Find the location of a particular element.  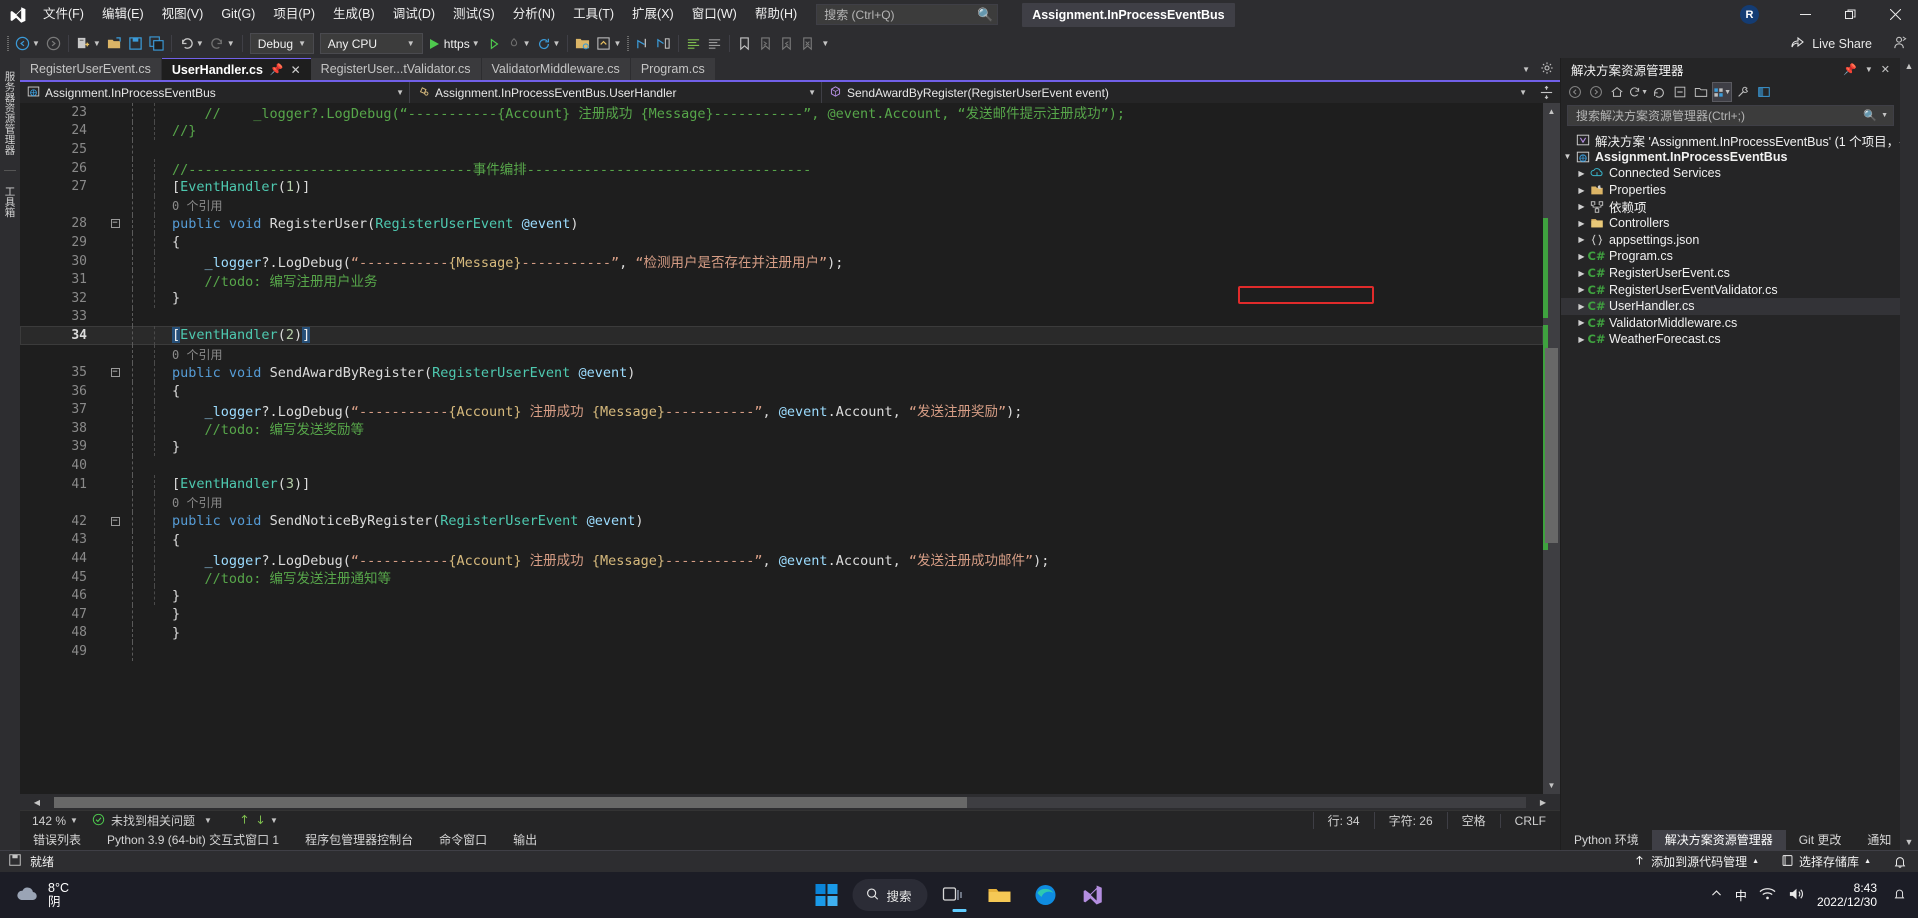

dock-tab-python-interactive: Python 3.9 (64-bit) 交互式窗口 1 is located at coordinates (193, 840).